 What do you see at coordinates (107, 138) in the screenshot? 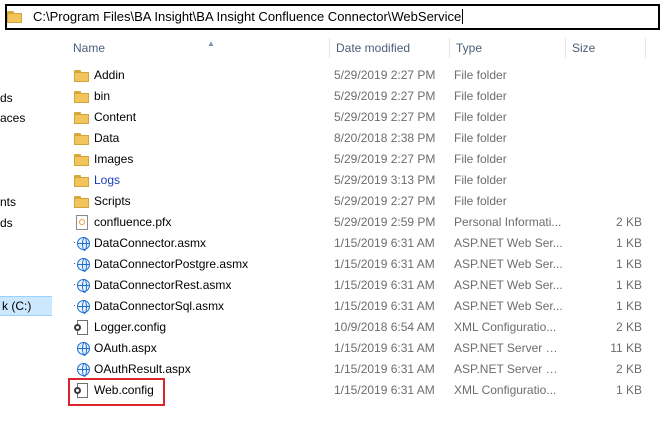
I see `file-name: Data` at bounding box center [107, 138].